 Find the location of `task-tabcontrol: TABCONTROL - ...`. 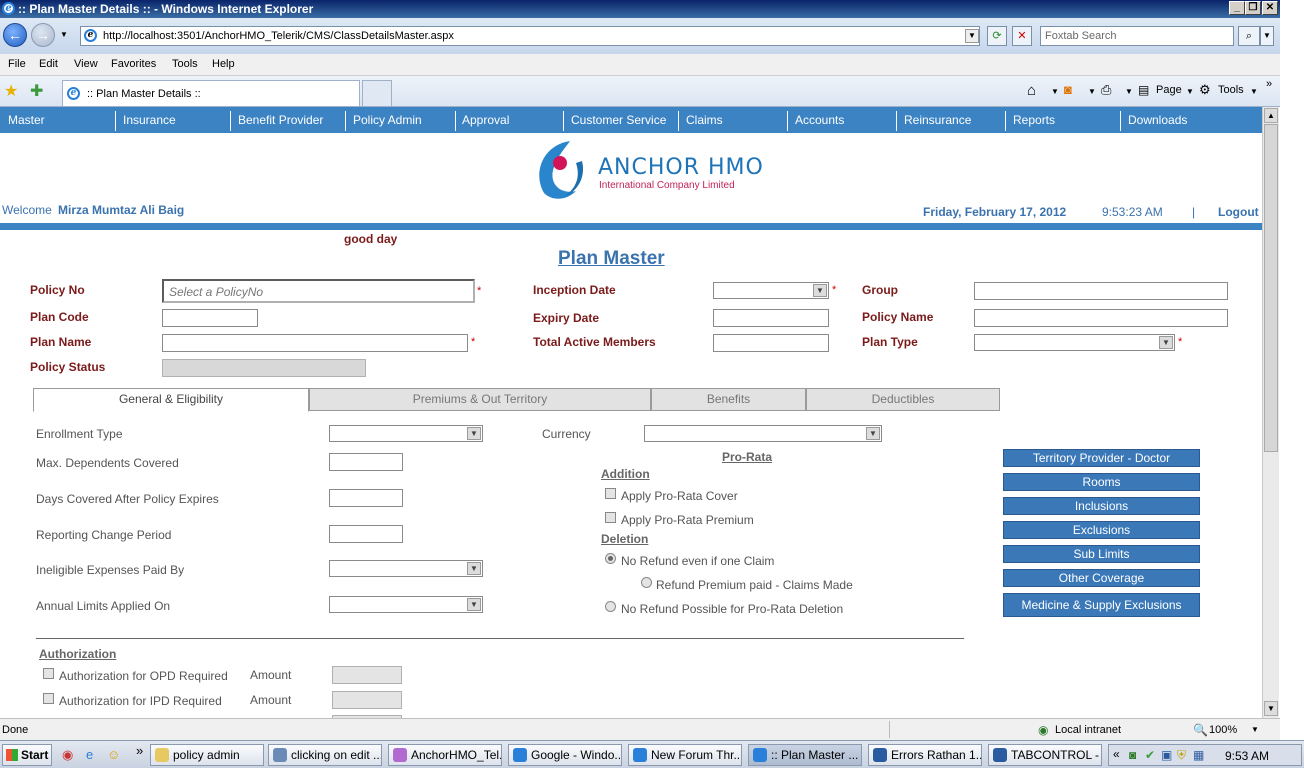

task-tabcontrol: TABCONTROL - ... is located at coordinates (1045, 755).